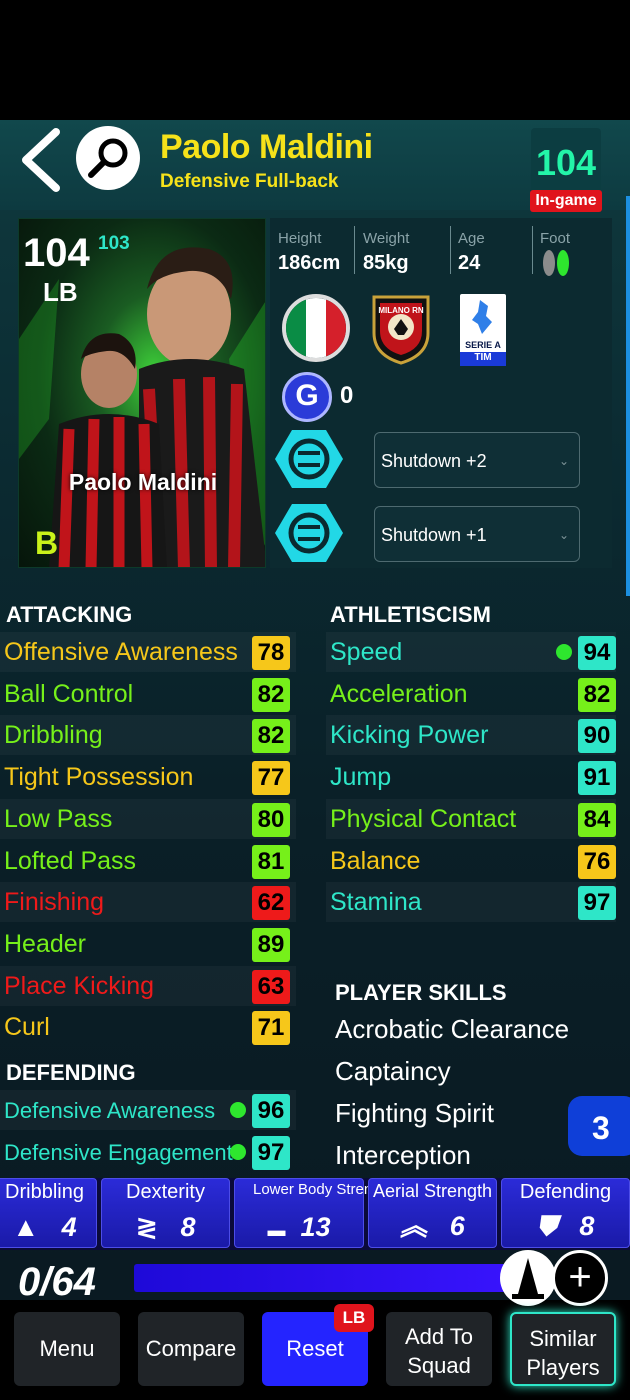 This screenshot has width=630, height=1400. What do you see at coordinates (110, 1110) in the screenshot?
I see `stat-label: Defensive Awareness` at bounding box center [110, 1110].